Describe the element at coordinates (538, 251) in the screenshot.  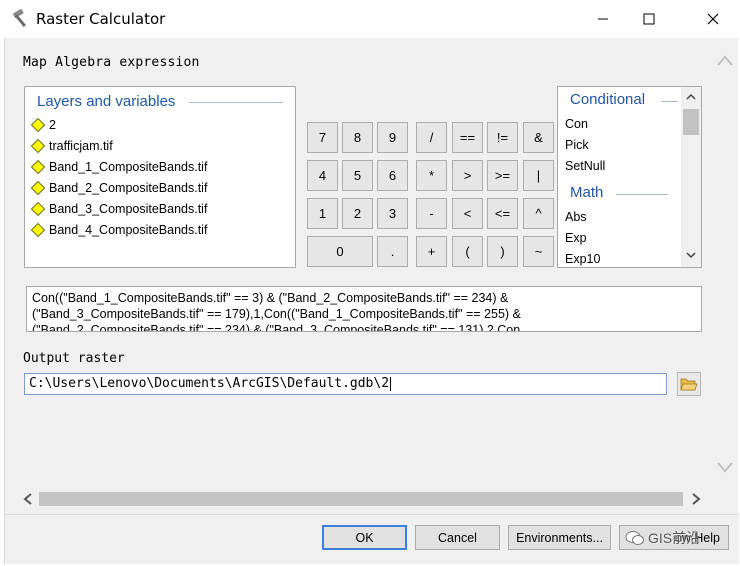
I see `calc-button: ~` at that location.